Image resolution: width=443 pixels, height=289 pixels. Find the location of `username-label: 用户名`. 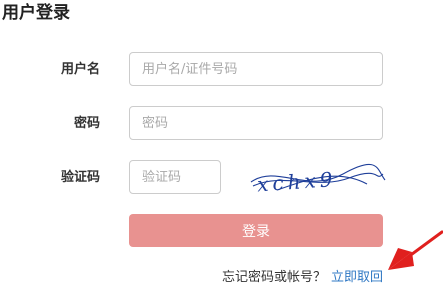

username-label: 用户名 is located at coordinates (80, 69).